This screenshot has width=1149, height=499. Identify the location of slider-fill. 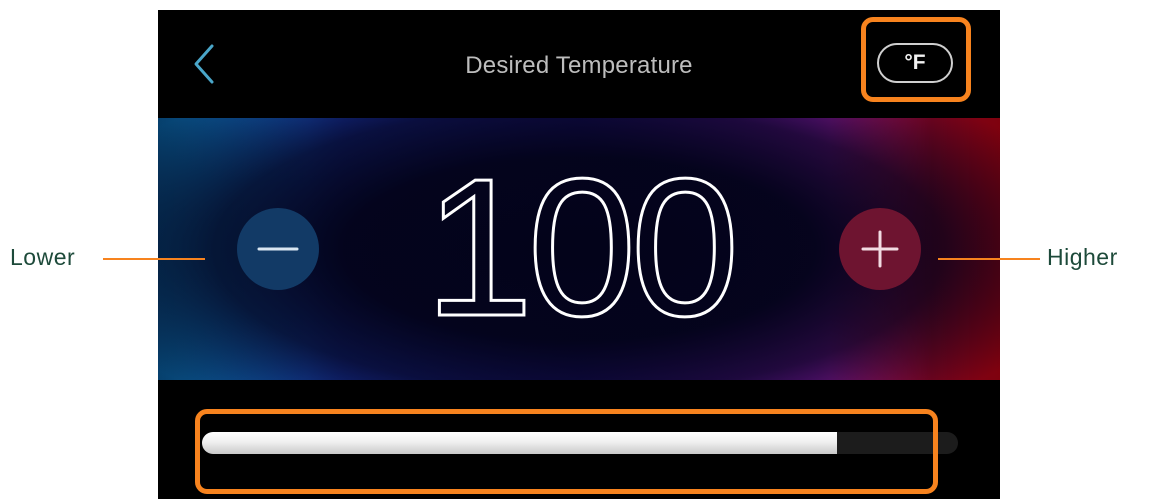
(520, 443).